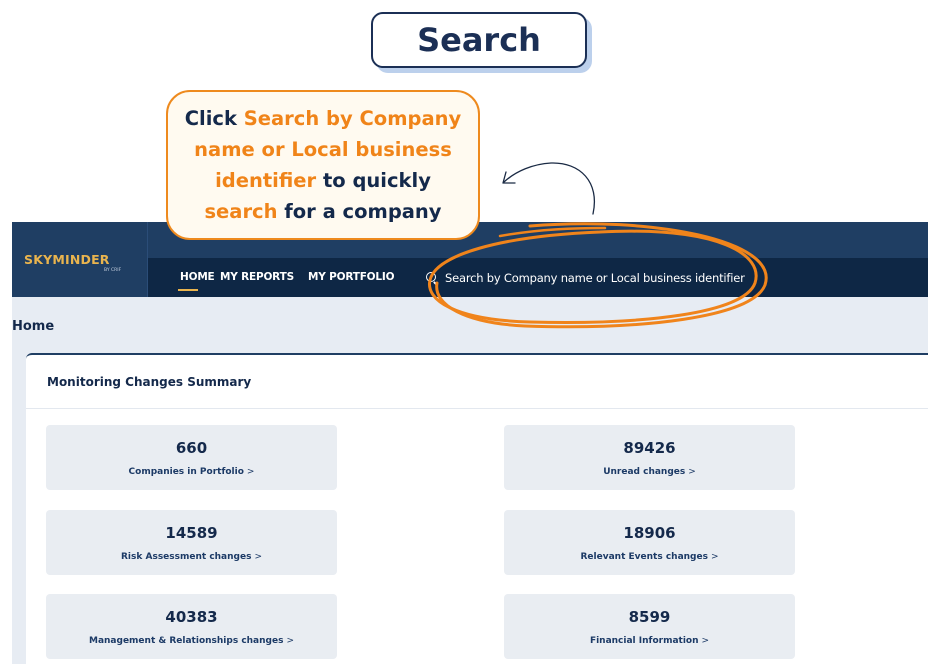  What do you see at coordinates (149, 382) in the screenshot?
I see `panel-title: Monitoring Changes Summary` at bounding box center [149, 382].